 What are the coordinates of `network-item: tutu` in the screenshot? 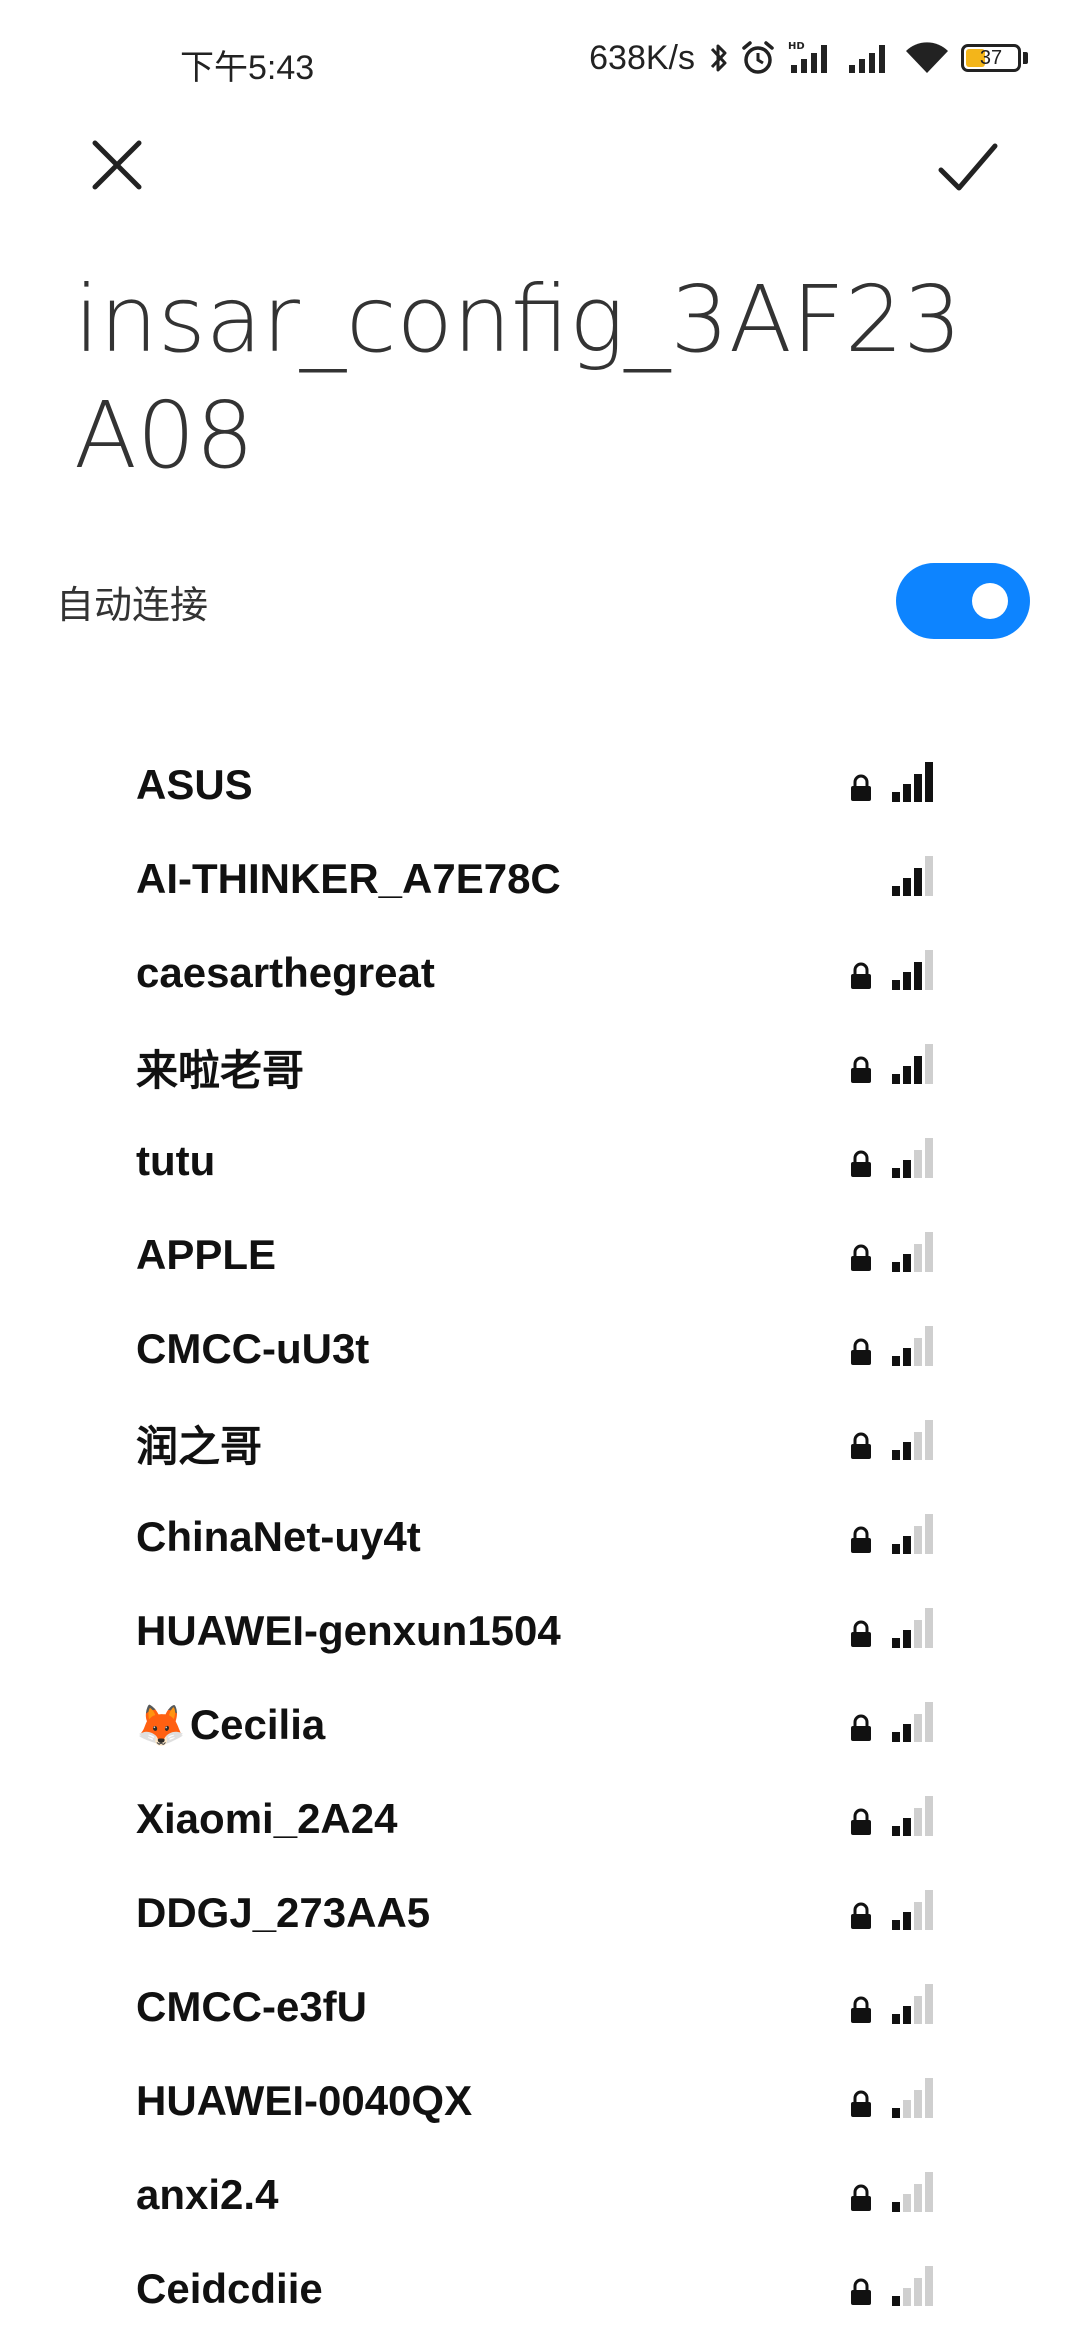 It's located at (540, 1161).